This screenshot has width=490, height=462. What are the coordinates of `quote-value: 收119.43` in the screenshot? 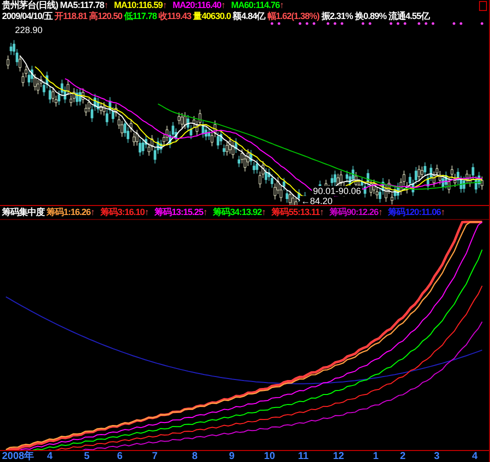 It's located at (175, 16).